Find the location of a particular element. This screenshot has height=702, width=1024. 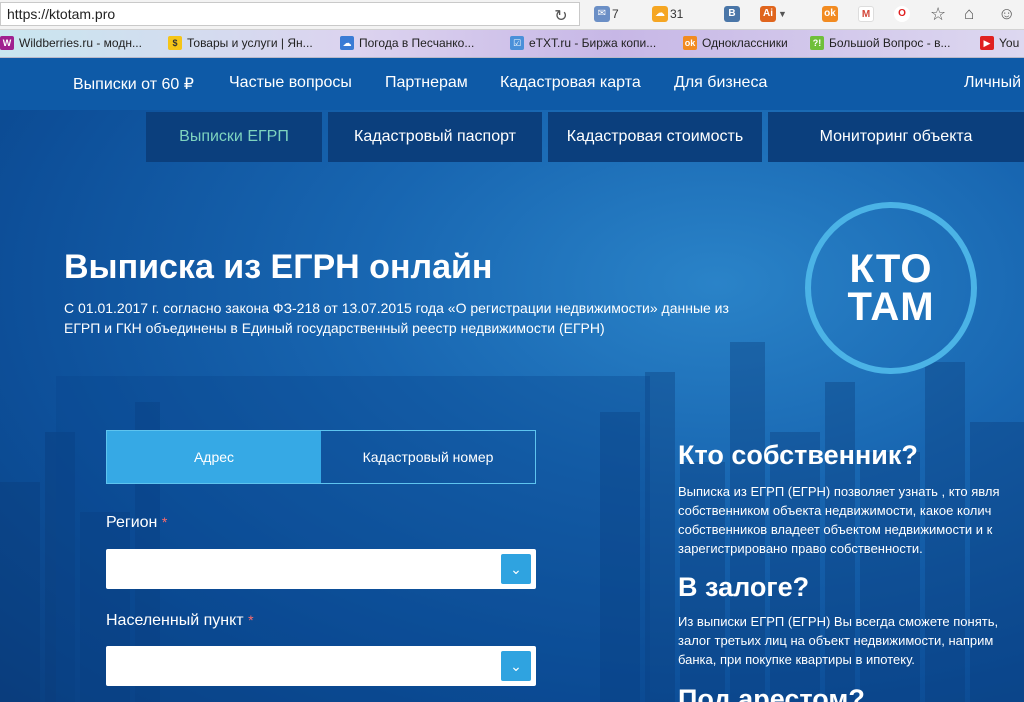

nav-faq: Частые вопросы is located at coordinates (290, 83).